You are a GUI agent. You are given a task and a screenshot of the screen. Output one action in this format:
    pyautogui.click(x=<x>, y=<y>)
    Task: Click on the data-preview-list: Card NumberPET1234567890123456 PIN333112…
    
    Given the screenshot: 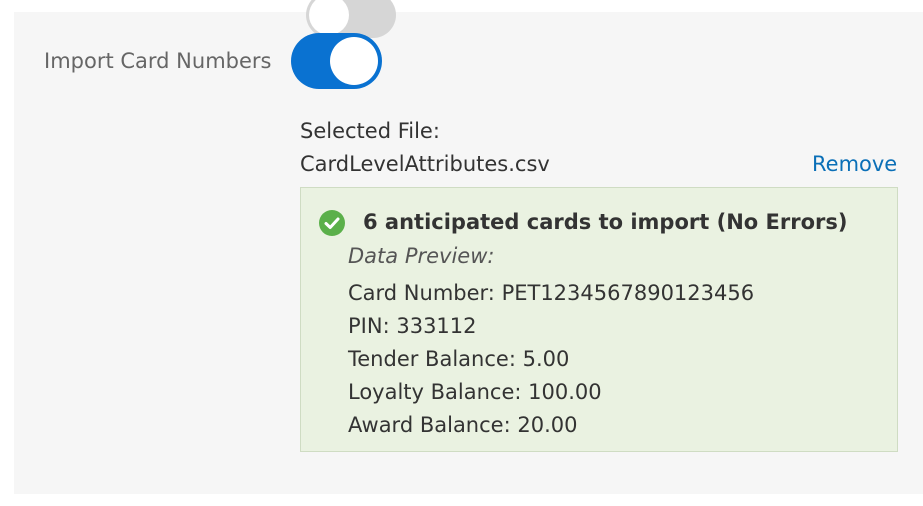 What is the action you would take?
    pyautogui.click(x=551, y=359)
    